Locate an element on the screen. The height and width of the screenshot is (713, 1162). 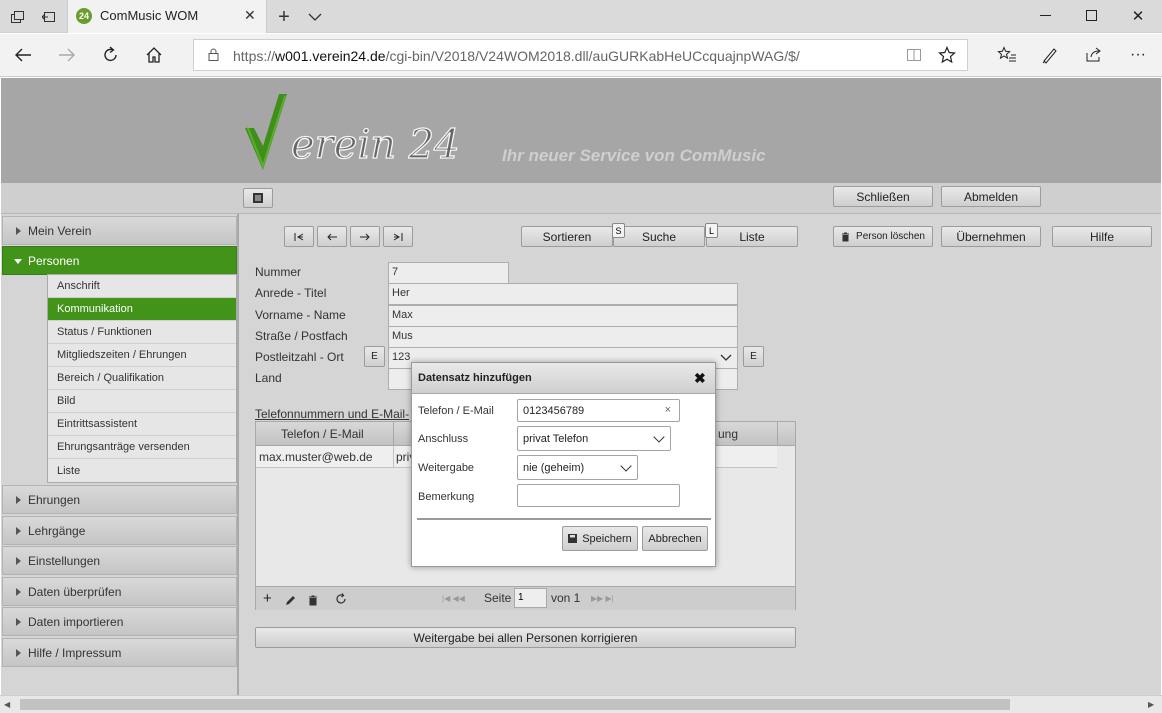
sidebar-section-personen: Personen is located at coordinates (119, 260).